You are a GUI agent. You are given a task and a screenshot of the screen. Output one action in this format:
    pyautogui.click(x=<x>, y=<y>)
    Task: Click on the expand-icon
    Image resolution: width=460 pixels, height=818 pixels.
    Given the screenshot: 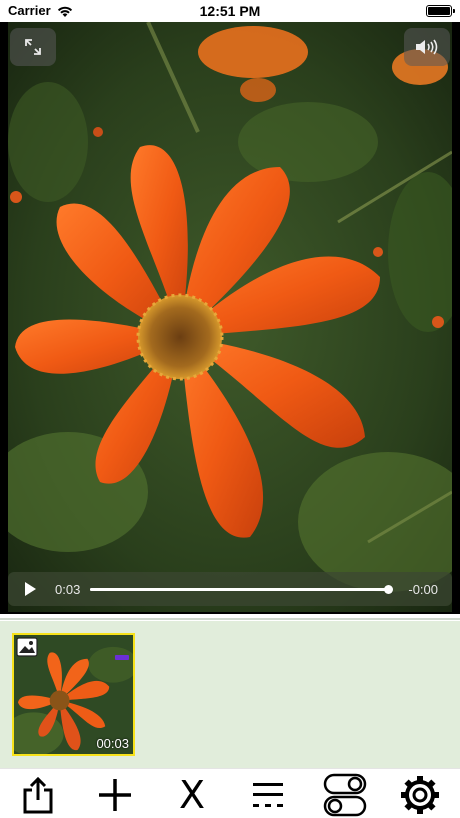 What is the action you would take?
    pyautogui.click(x=33, y=47)
    